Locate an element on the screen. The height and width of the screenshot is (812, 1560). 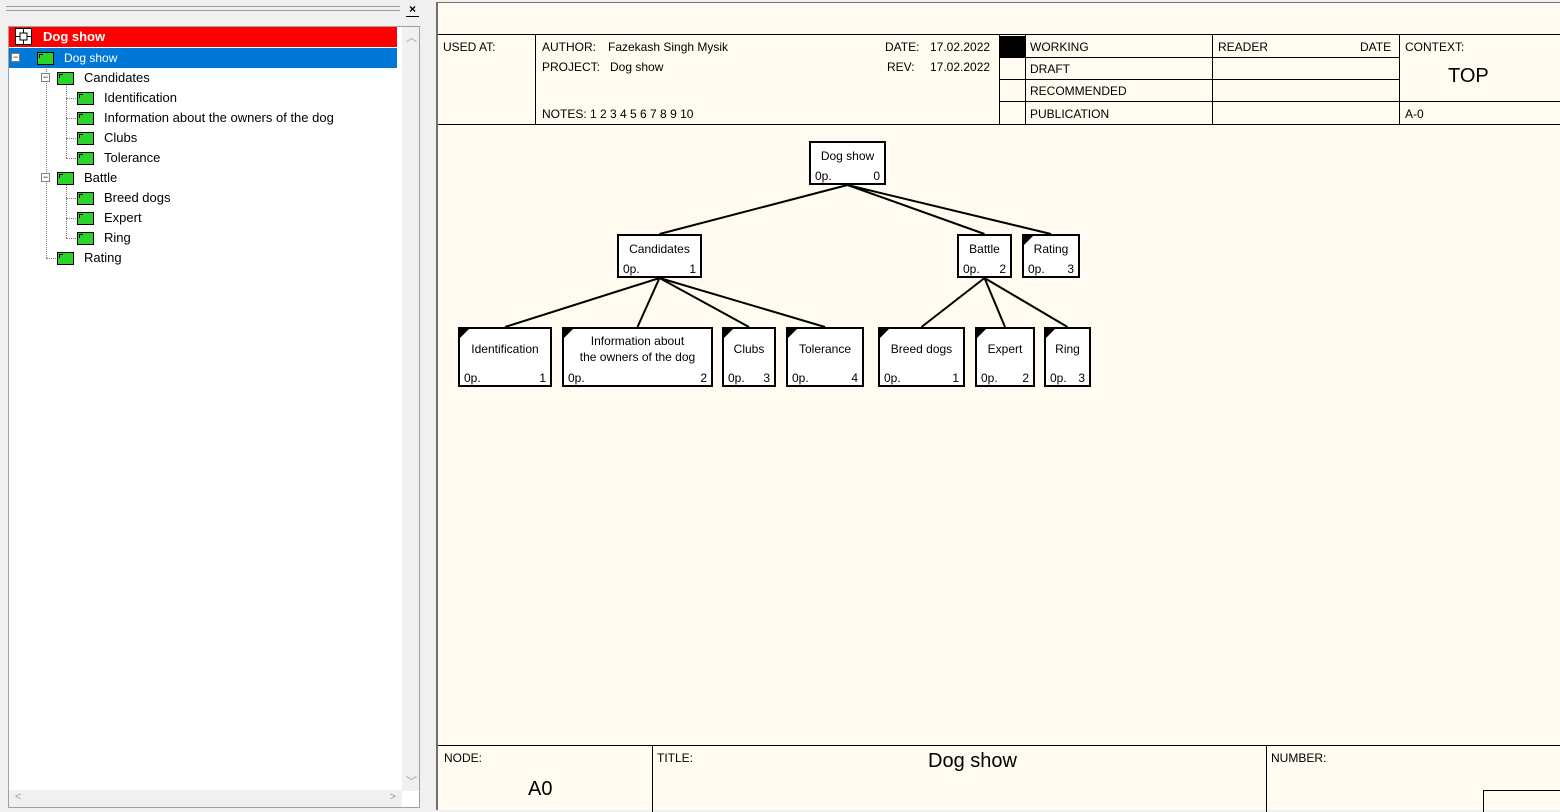
tree-item-battle: − Battle is located at coordinates (203, 178).